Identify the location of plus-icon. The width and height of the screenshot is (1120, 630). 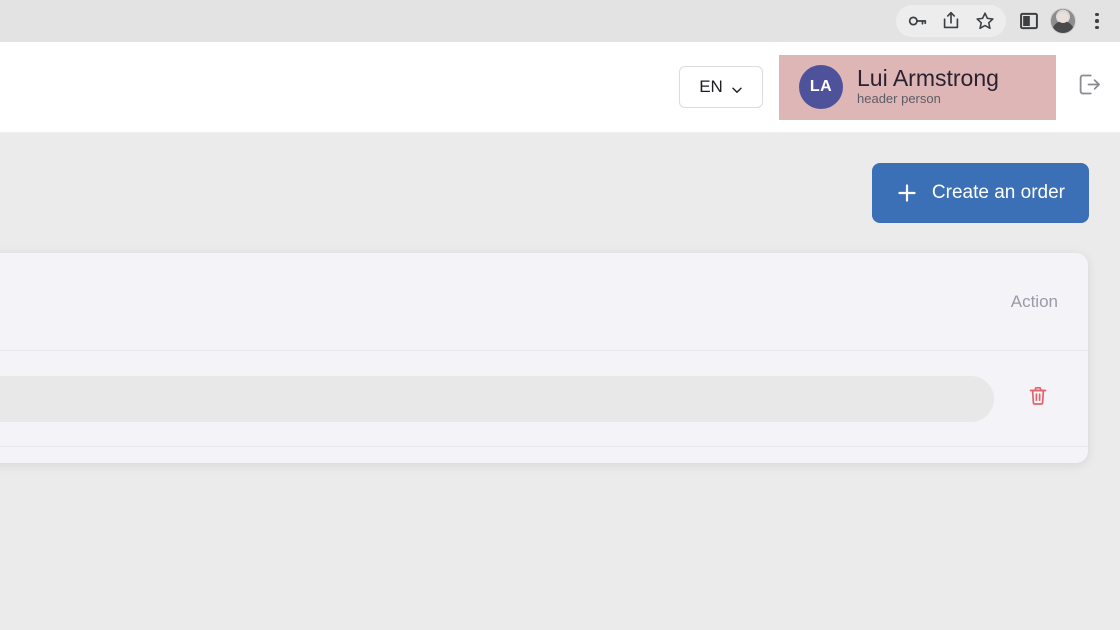
(907, 193).